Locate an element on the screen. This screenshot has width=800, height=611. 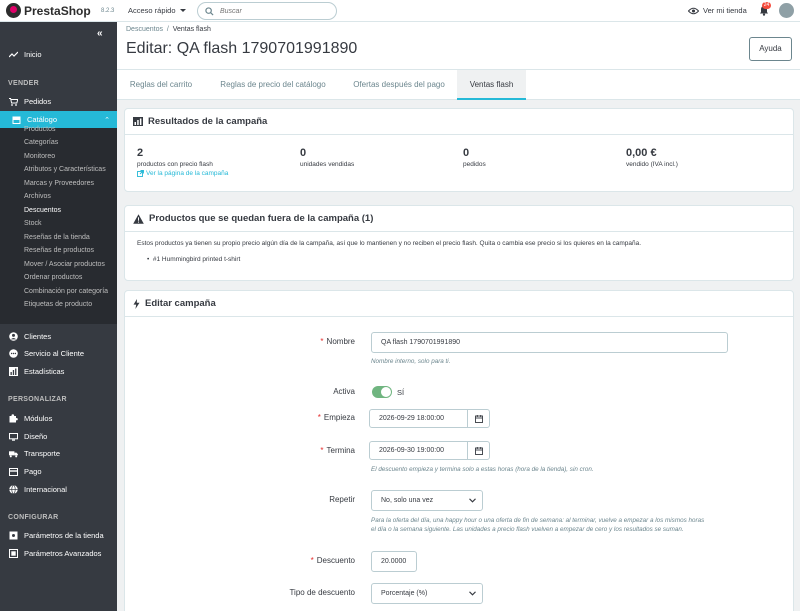
chart-icon is located at coordinates (138, 121).